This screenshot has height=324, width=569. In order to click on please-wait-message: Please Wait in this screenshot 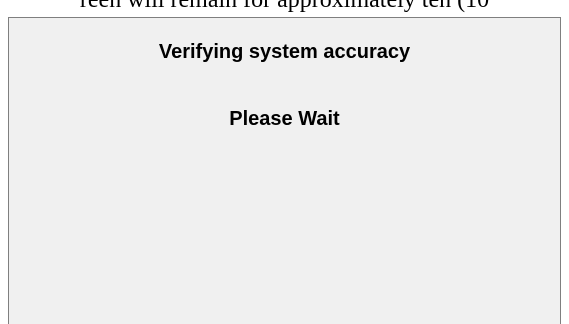, I will do `click(284, 119)`.